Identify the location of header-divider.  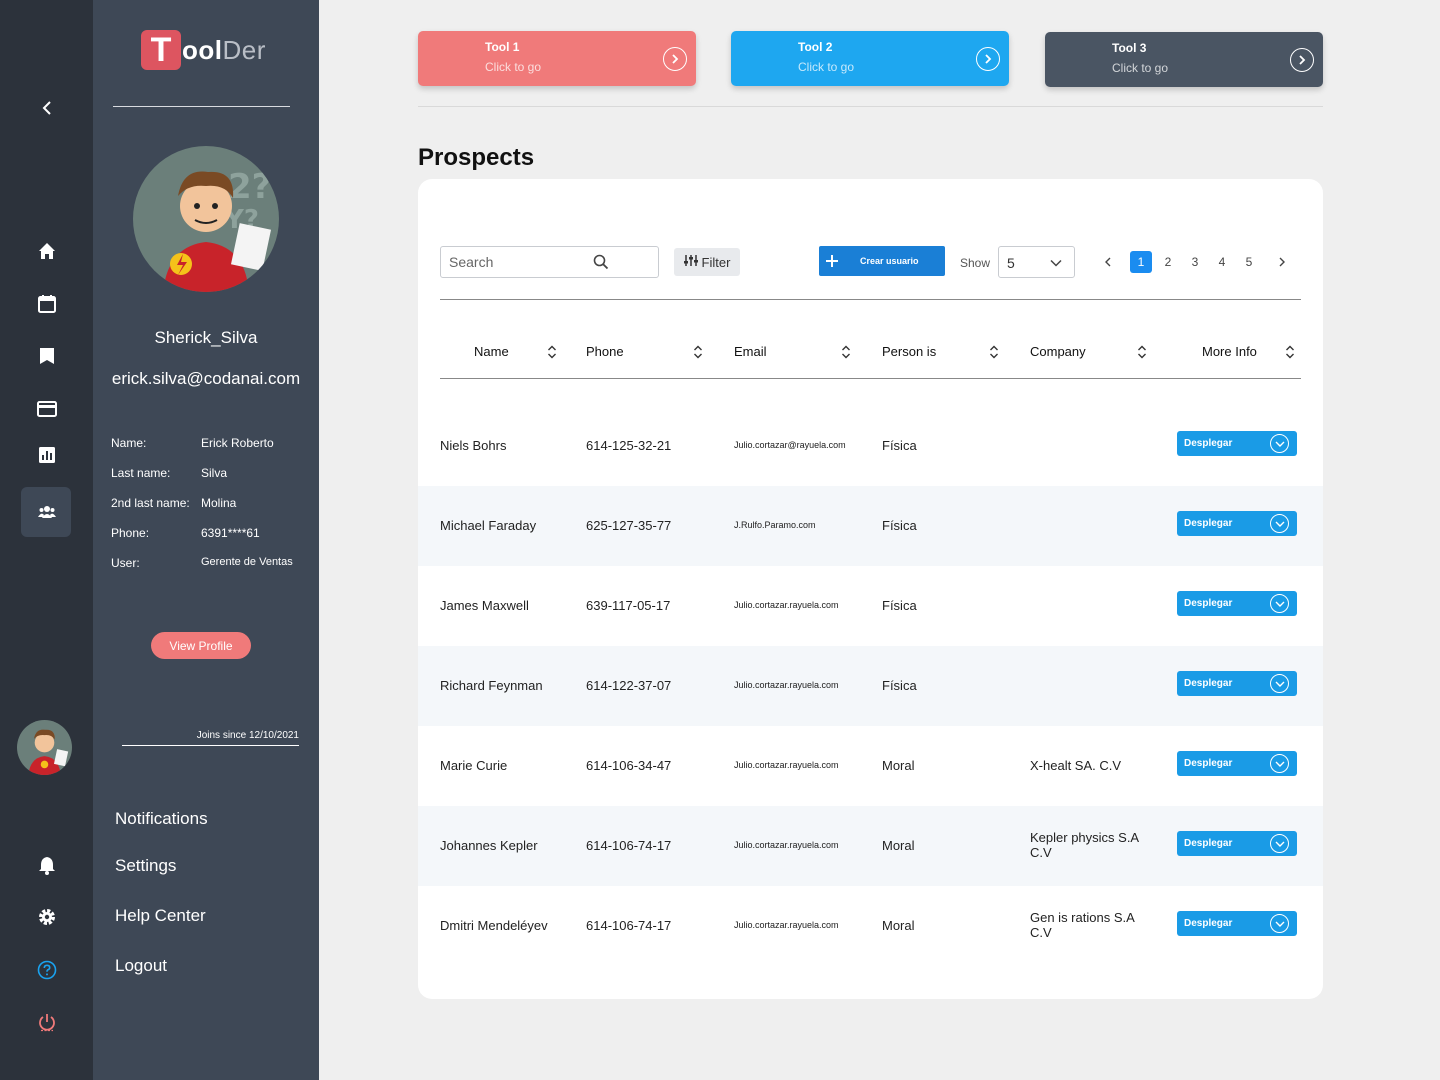
(870, 378).